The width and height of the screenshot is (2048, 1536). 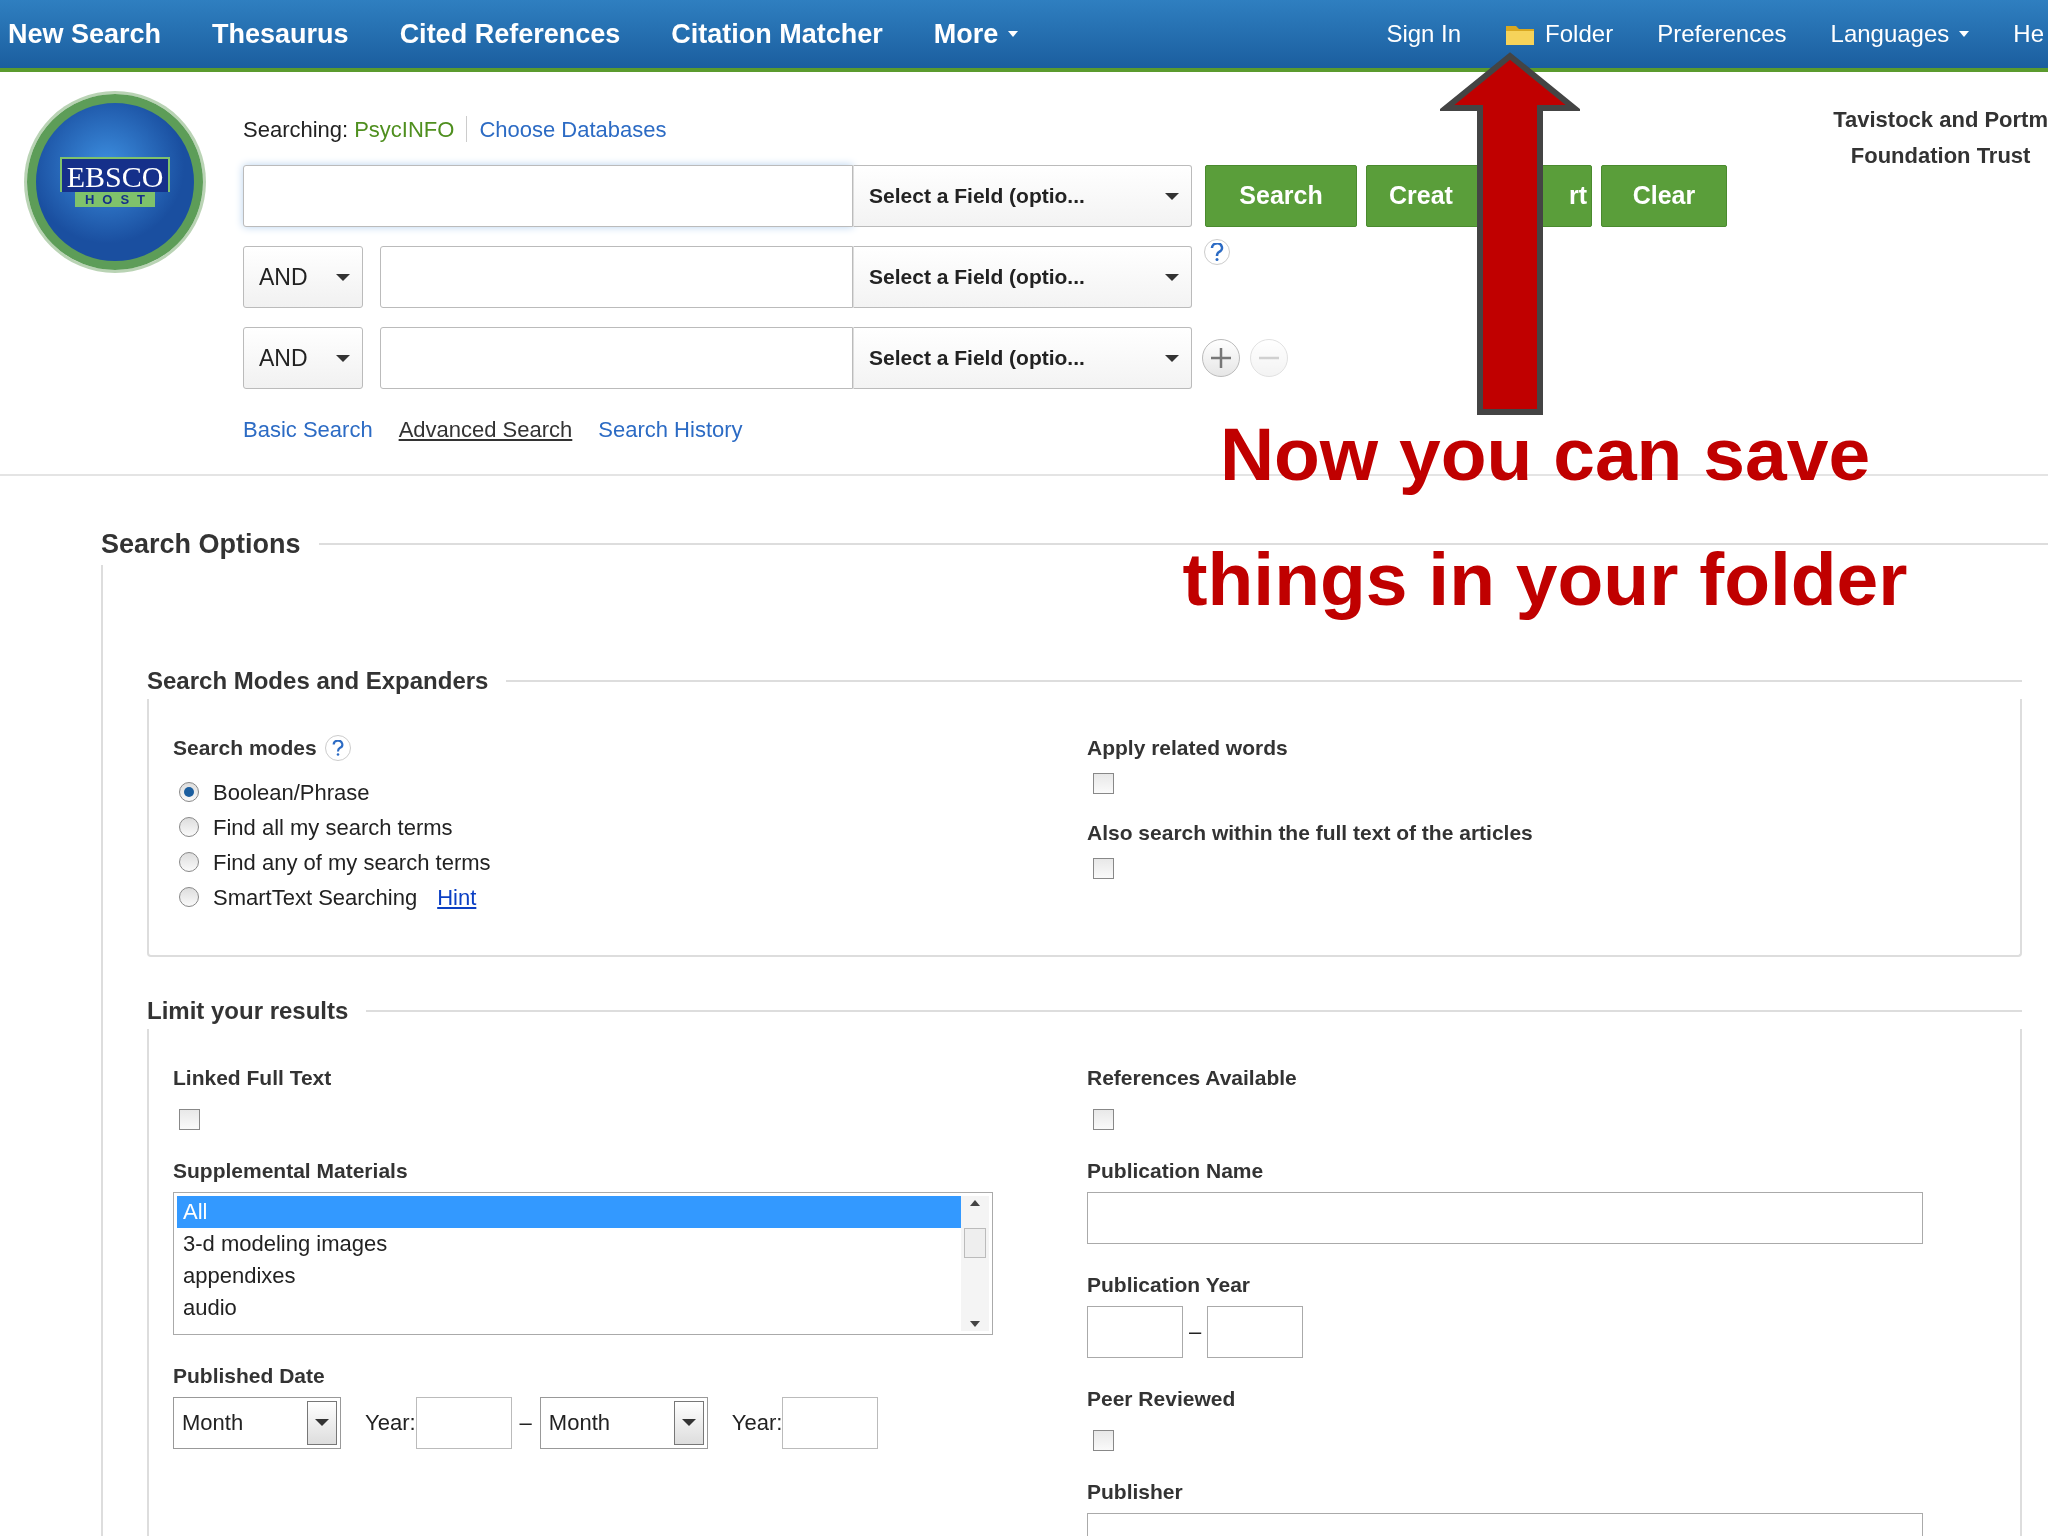 I want to click on institution-name: Tavistock and Portm, so click(x=1940, y=120).